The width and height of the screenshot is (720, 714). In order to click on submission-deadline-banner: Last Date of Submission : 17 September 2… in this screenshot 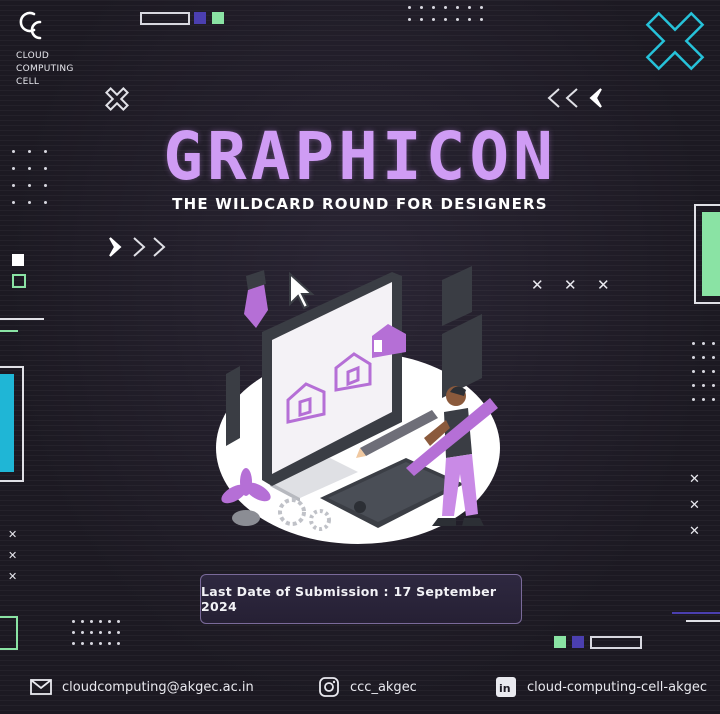, I will do `click(361, 599)`.